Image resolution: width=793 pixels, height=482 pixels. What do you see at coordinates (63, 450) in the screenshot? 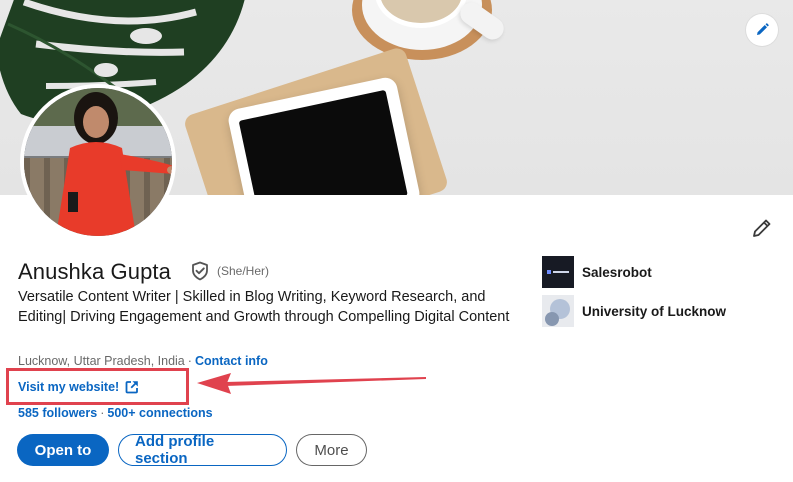
I see `open-to-button: Open to` at bounding box center [63, 450].